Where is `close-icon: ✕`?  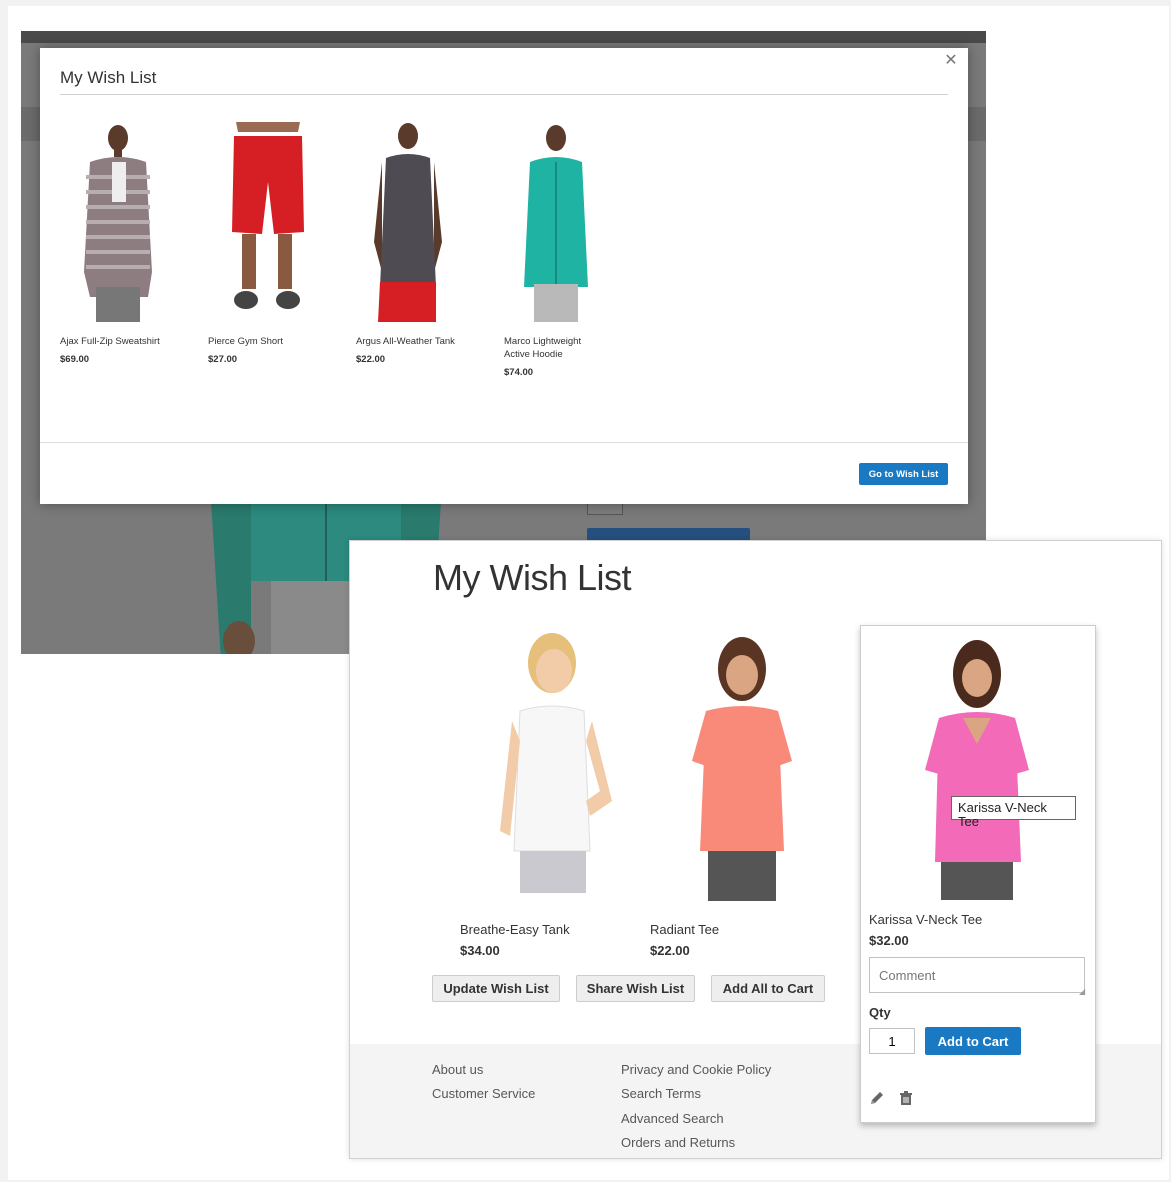 close-icon: ✕ is located at coordinates (951, 61).